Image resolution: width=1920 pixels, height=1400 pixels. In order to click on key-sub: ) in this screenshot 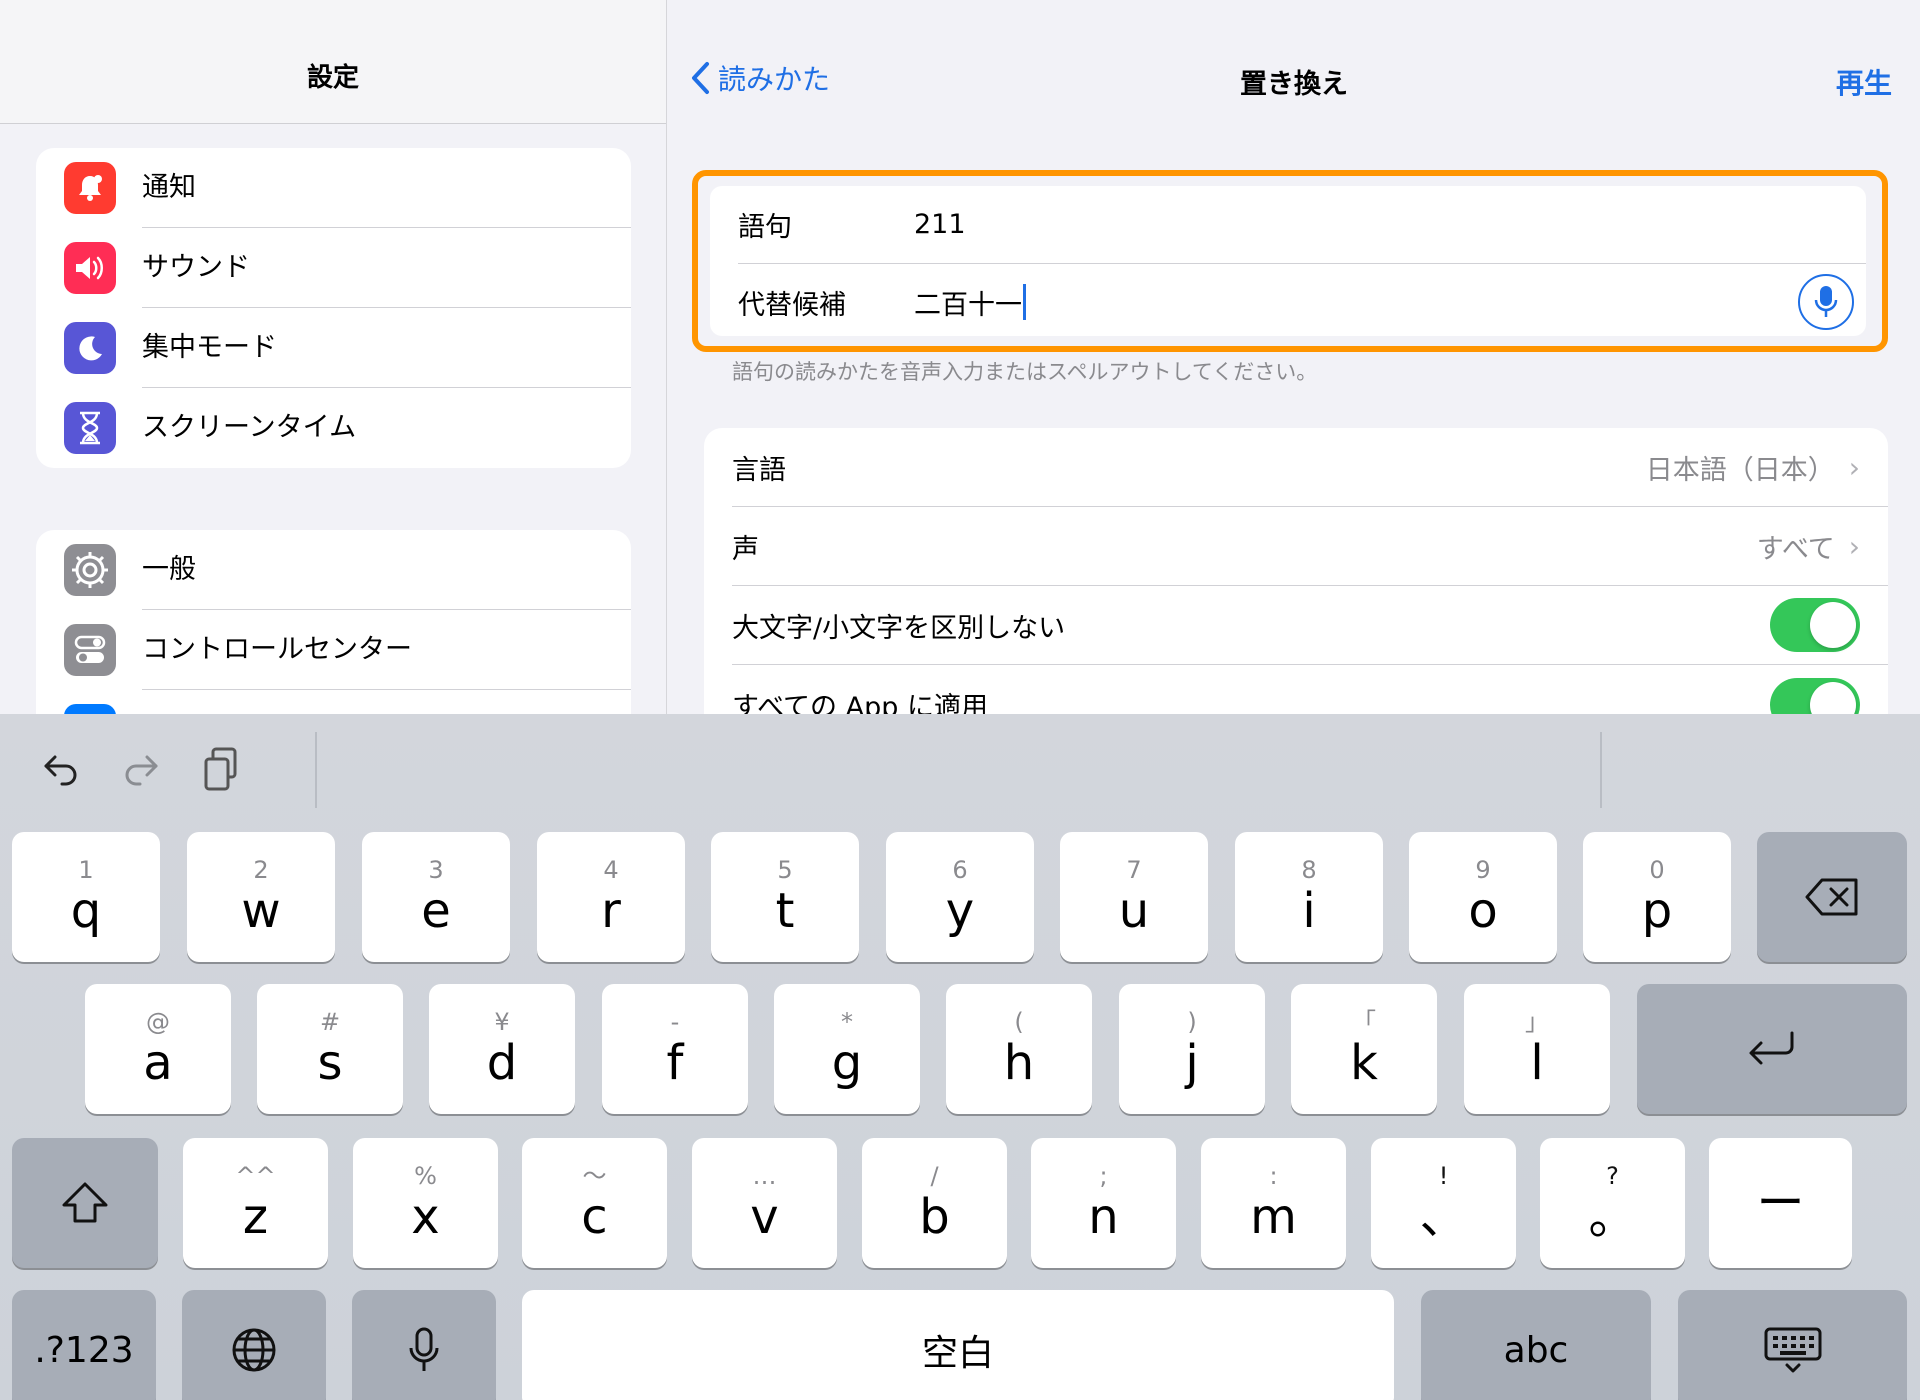, I will do `click(1192, 1022)`.